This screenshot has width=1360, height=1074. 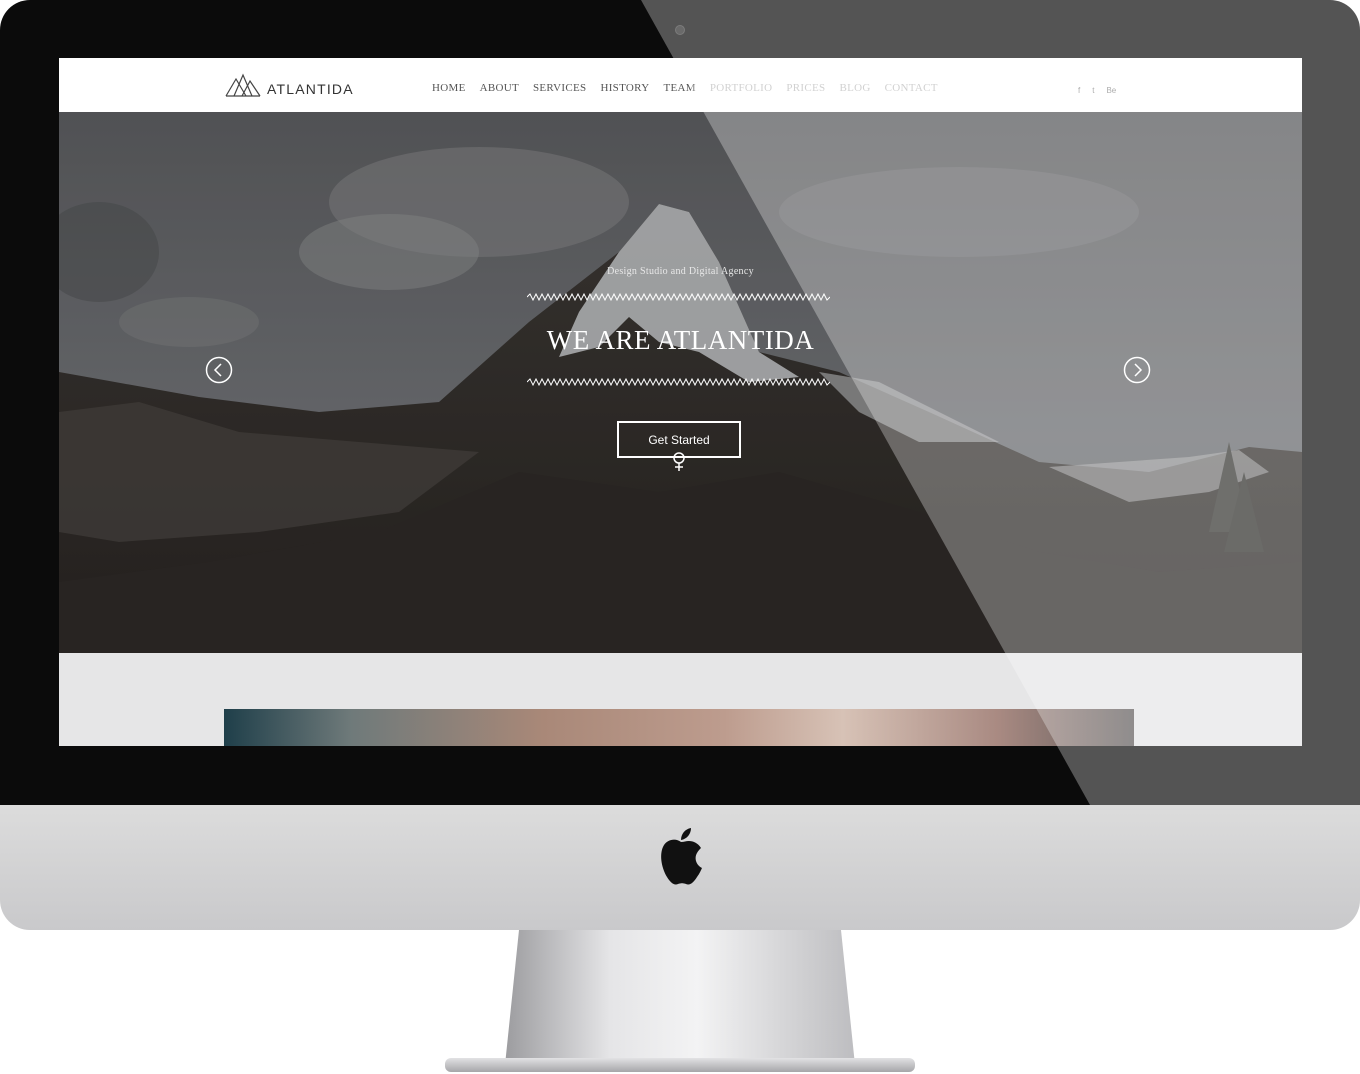 I want to click on facebook-icon: f, so click(x=1079, y=90).